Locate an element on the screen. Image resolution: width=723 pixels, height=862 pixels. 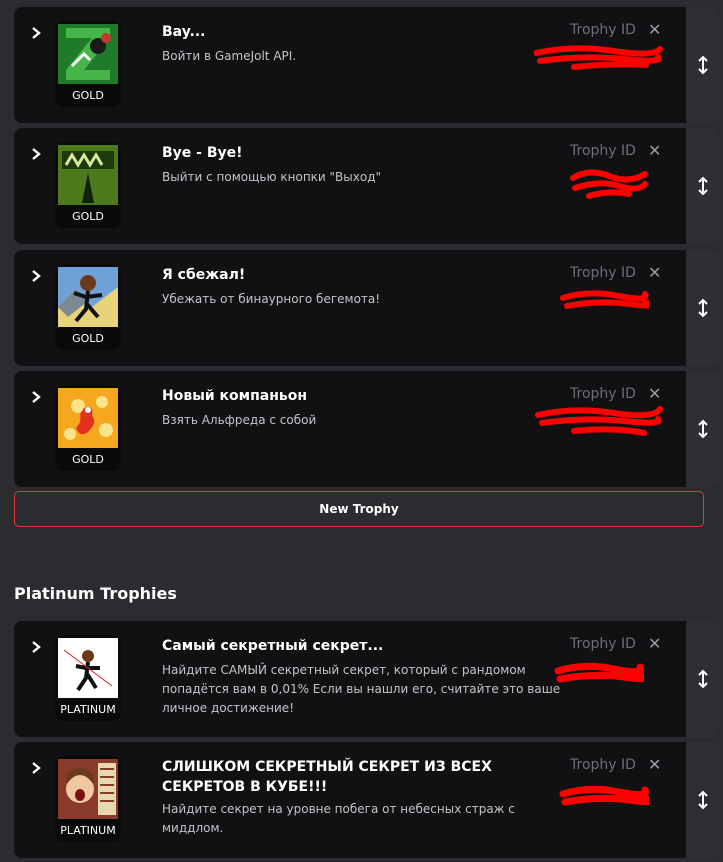
description-line: миддлом. is located at coordinates (193, 828).